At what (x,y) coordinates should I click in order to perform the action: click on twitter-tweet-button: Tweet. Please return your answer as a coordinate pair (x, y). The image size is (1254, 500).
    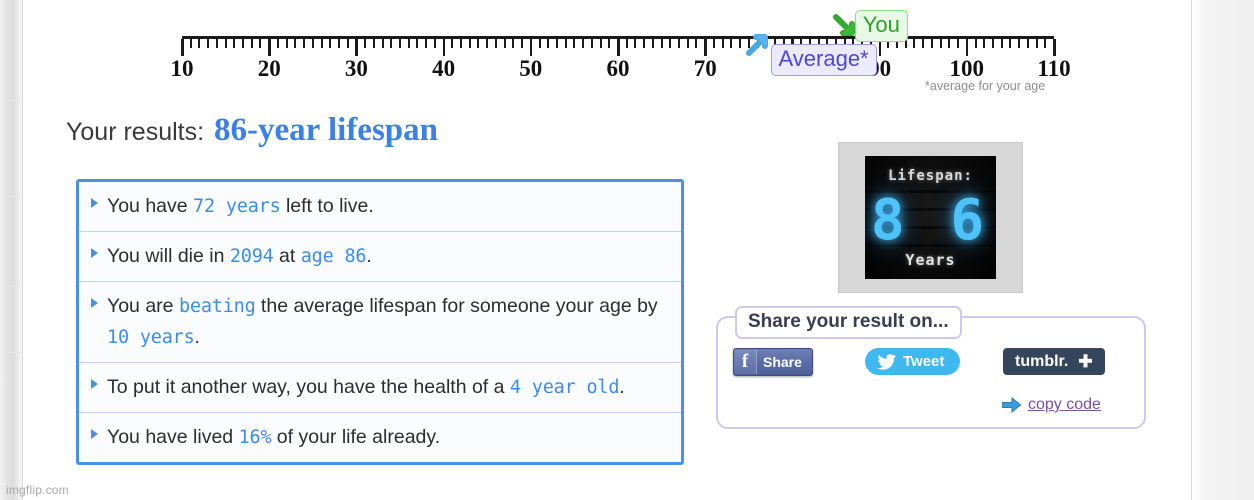
    Looking at the image, I should click on (913, 361).